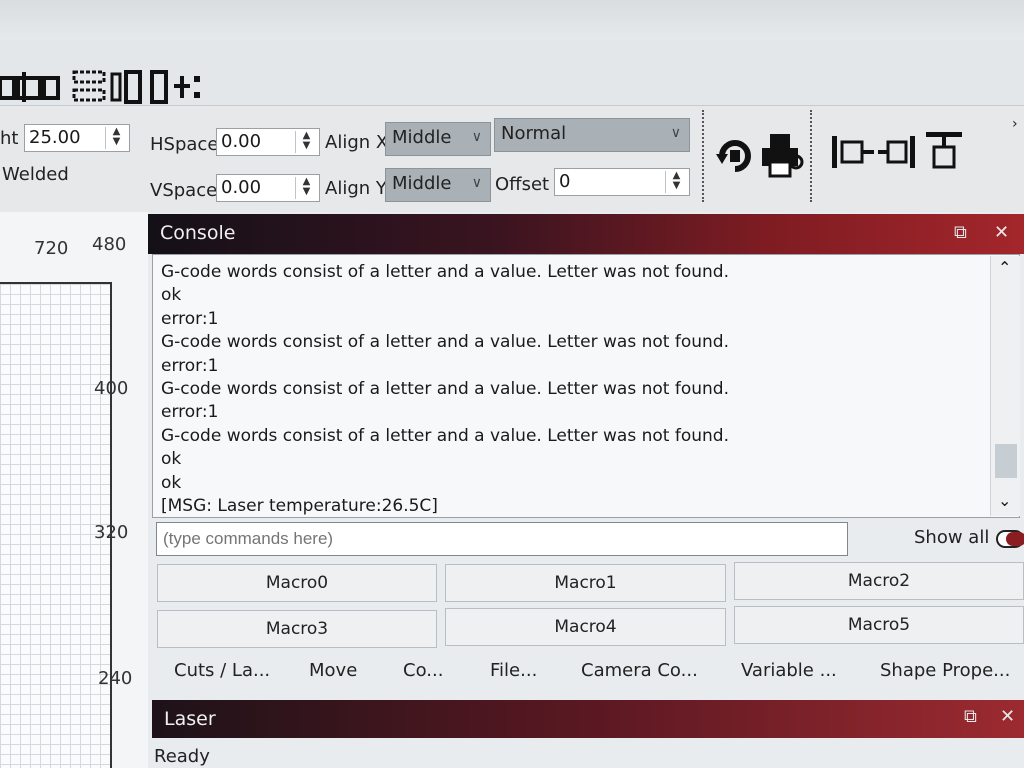 This screenshot has width=1024, height=768. Describe the element at coordinates (190, 719) in the screenshot. I see `laser-title: Laser` at that location.